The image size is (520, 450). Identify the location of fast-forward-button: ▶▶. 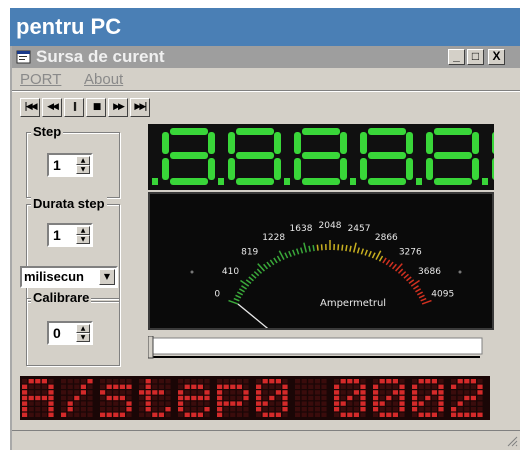
(118, 107).